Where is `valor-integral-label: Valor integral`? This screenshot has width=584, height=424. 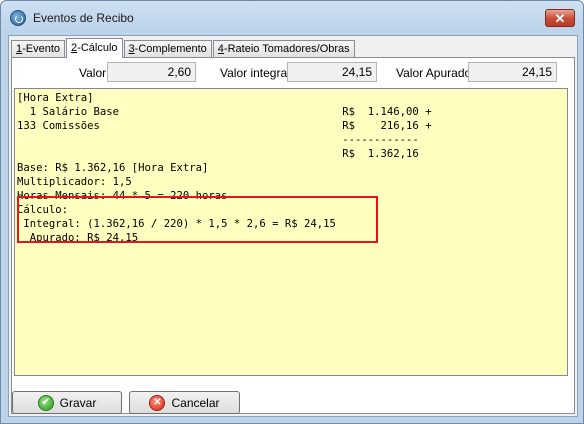 valor-integral-label: Valor integral is located at coordinates (255, 73).